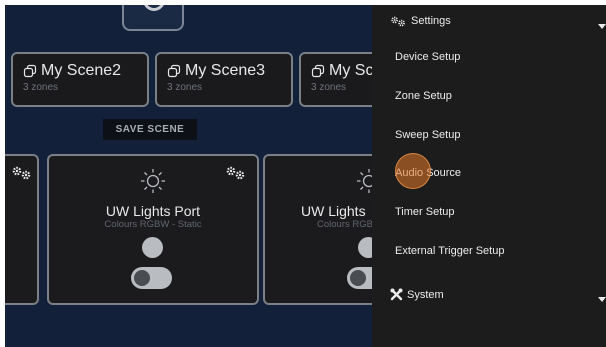 This screenshot has width=606, height=347. I want to click on menu-item-zone-setup: Zone Setup, so click(423, 96).